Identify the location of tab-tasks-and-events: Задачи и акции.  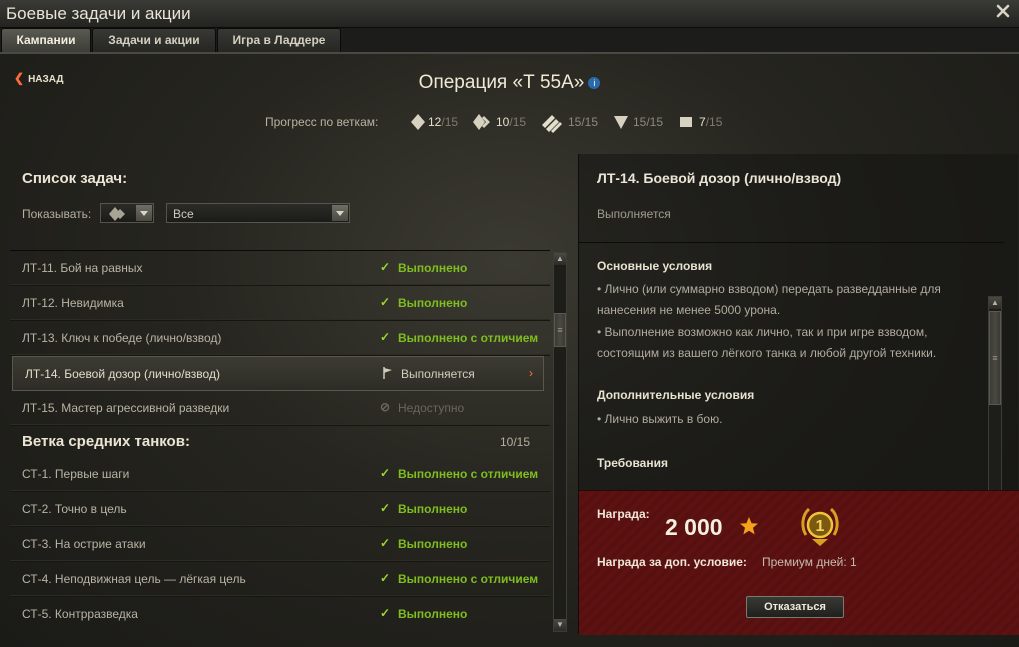
(154, 40).